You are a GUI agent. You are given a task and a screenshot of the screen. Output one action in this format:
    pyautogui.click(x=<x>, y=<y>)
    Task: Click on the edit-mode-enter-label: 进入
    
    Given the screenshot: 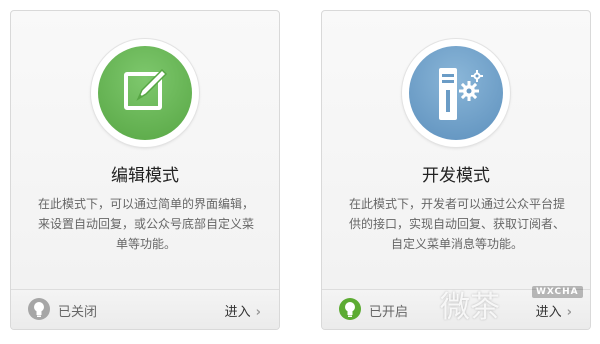 What is the action you would take?
    pyautogui.click(x=237, y=312)
    